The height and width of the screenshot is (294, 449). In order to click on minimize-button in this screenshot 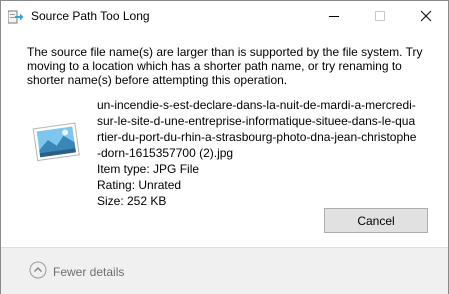, I will do `click(334, 16)`.